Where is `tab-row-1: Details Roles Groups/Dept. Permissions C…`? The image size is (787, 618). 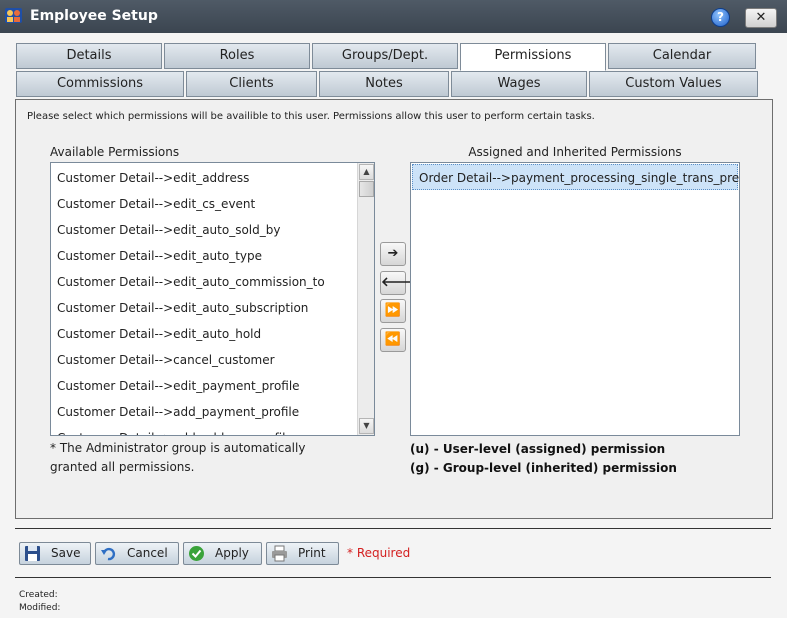 tab-row-1: Details Roles Groups/Dept. Permissions C… is located at coordinates (387, 57).